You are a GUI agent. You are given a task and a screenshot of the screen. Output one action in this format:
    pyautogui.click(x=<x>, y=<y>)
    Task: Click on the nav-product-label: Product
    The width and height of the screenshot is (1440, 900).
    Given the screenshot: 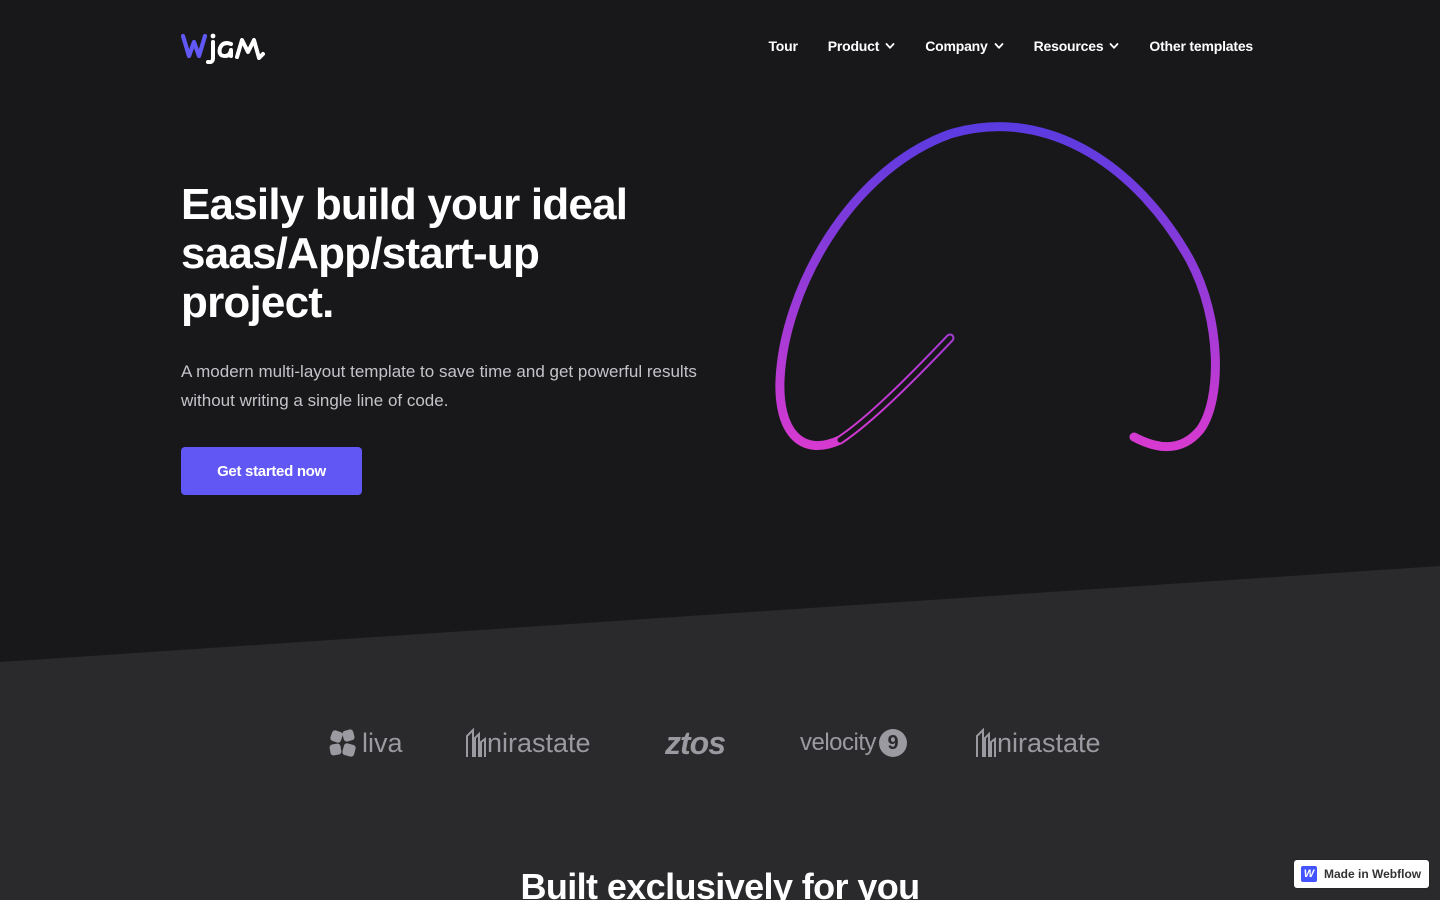 What is the action you would take?
    pyautogui.click(x=853, y=46)
    